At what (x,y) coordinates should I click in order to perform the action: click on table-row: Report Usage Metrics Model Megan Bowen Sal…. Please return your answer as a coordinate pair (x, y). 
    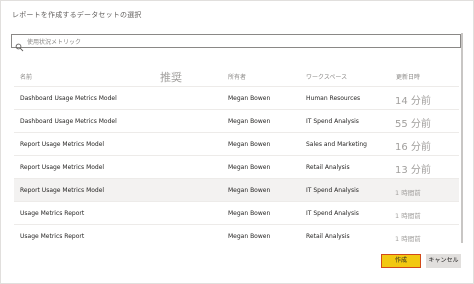
    Looking at the image, I should click on (236, 143).